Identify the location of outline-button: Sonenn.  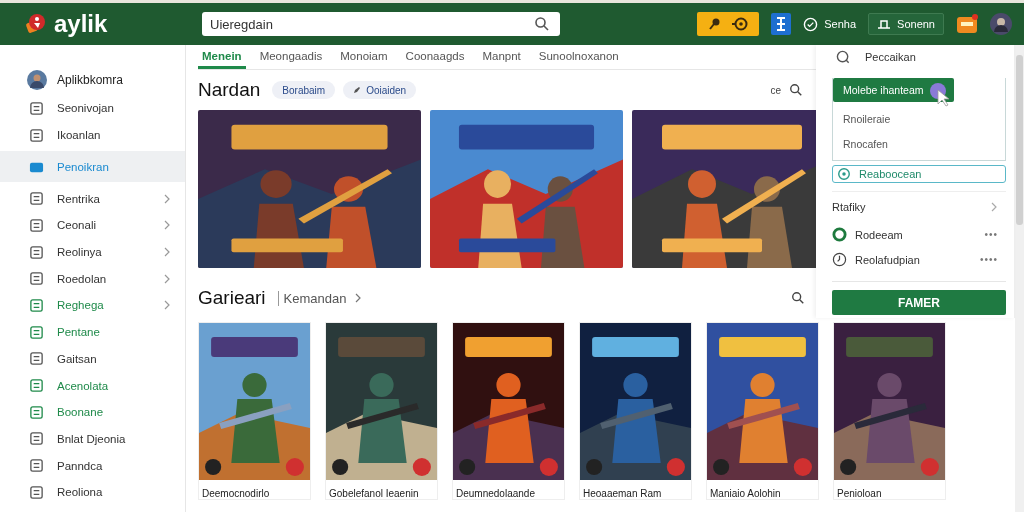
(906, 24).